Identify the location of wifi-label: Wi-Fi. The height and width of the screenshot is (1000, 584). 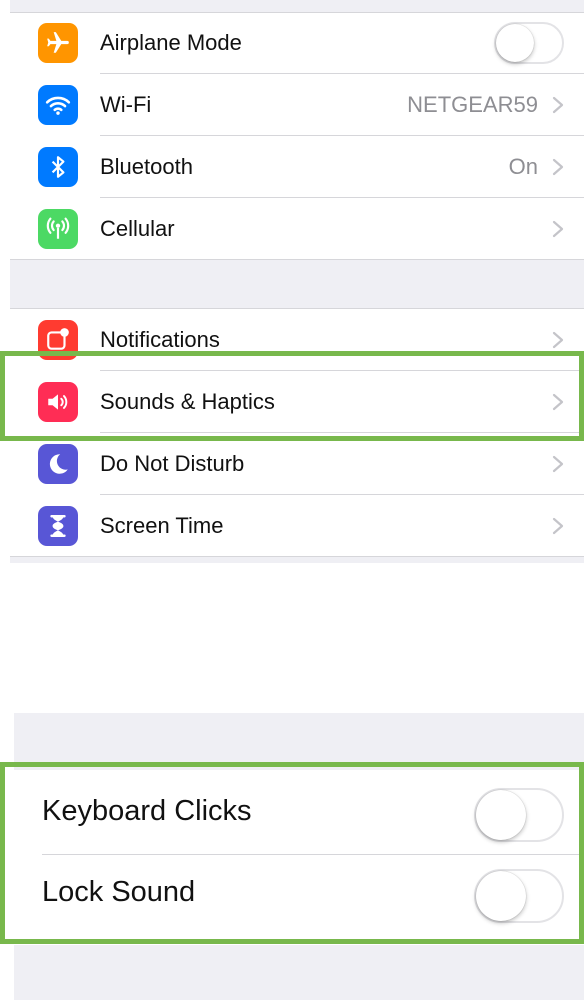
(126, 104).